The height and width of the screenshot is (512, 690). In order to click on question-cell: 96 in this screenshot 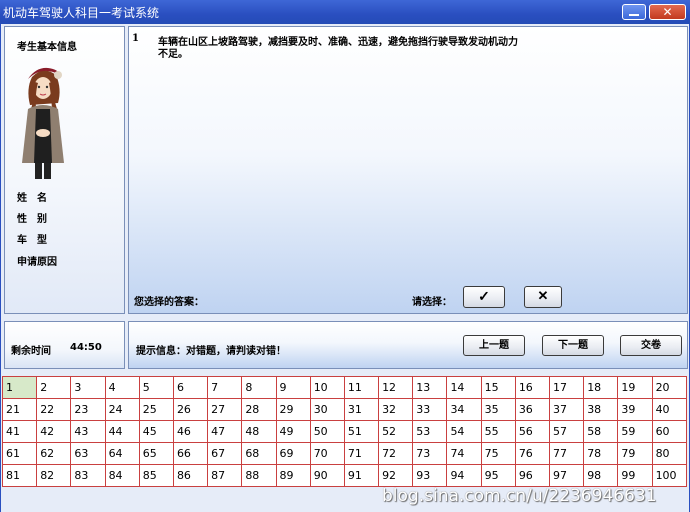, I will do `click(532, 475)`.